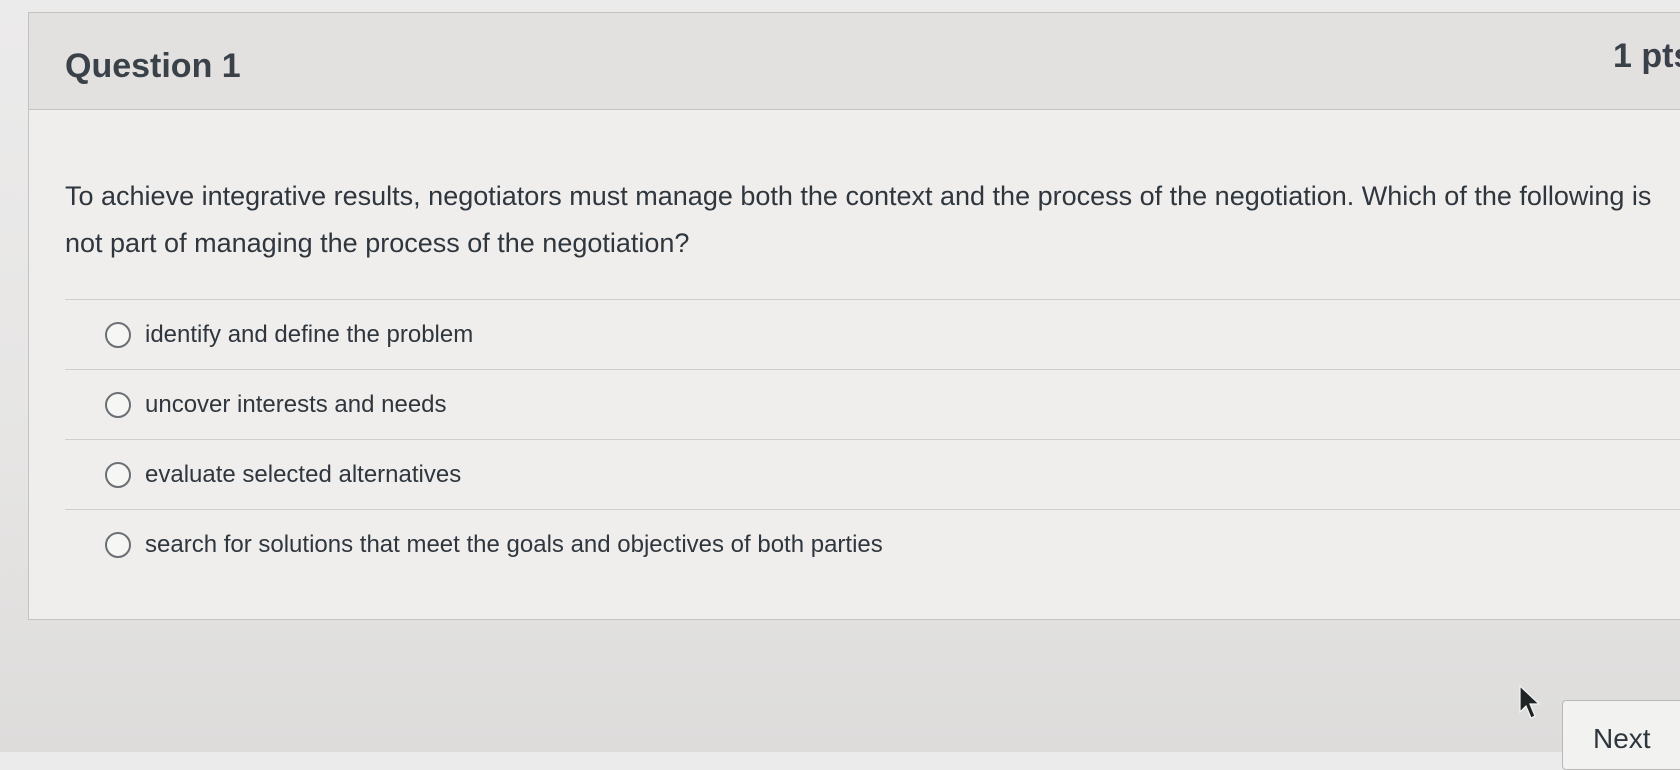 The width and height of the screenshot is (1680, 770). Describe the element at coordinates (872, 404) in the screenshot. I see `answer-option: uncover interests and needs` at that location.